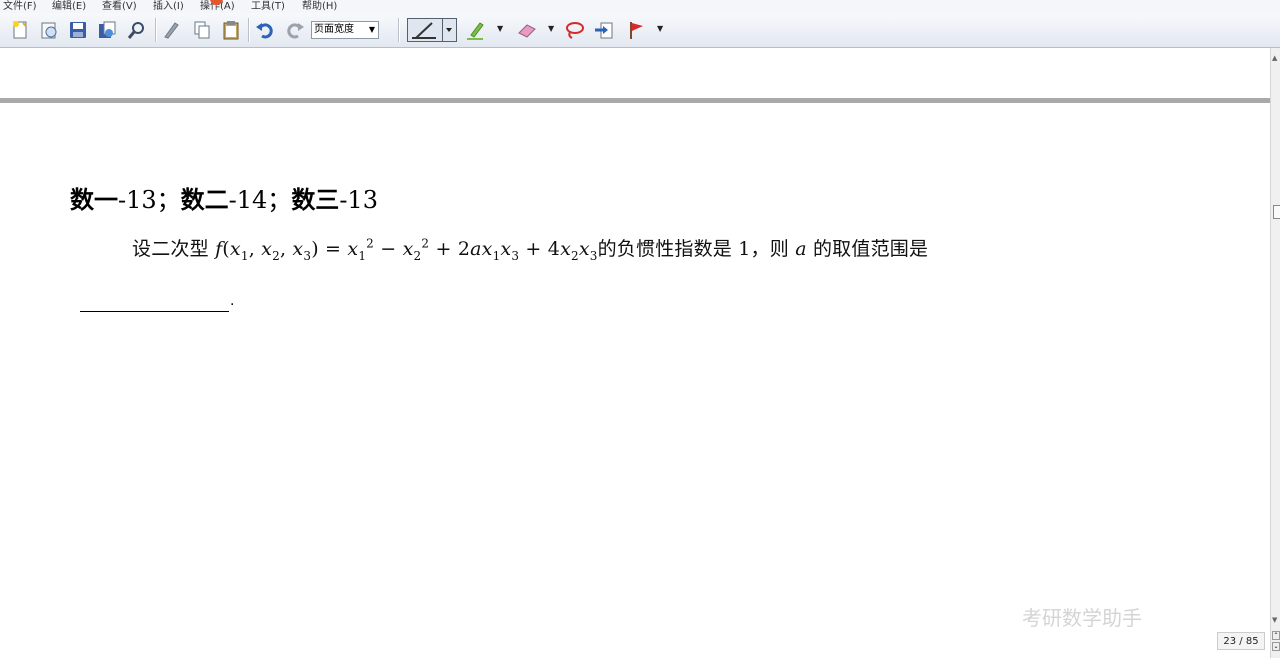 Image resolution: width=1280 pixels, height=658 pixels. I want to click on pen-tool-icon, so click(171, 30).